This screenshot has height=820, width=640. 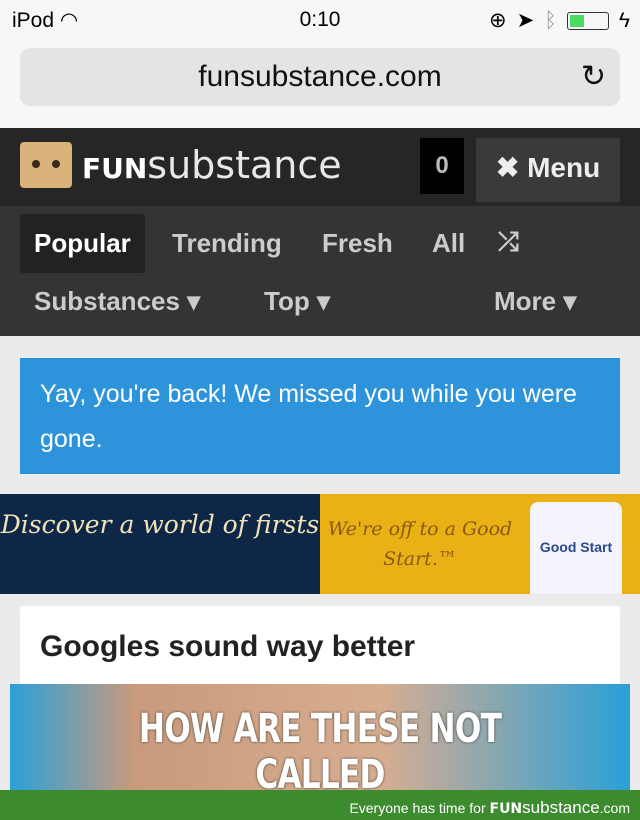 I want to click on footer-text: Everyone has time for, so click(x=417, y=808).